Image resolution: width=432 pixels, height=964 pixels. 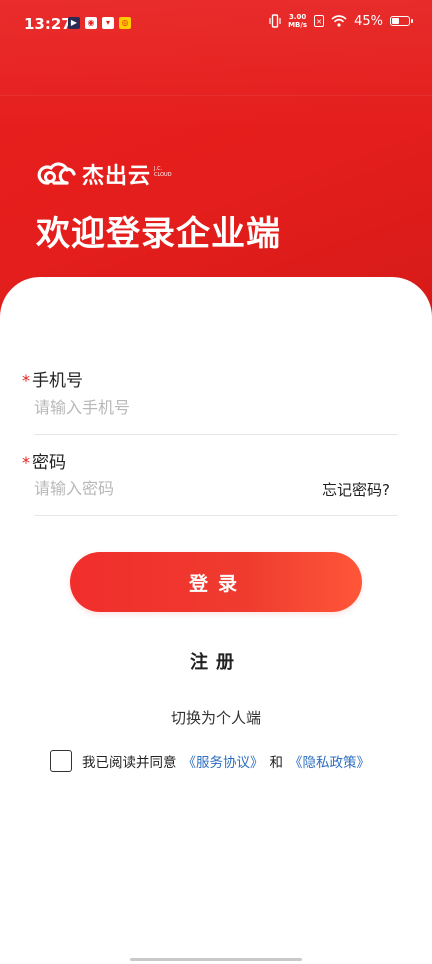 What do you see at coordinates (216, 95) in the screenshot?
I see `banner-line` at bounding box center [216, 95].